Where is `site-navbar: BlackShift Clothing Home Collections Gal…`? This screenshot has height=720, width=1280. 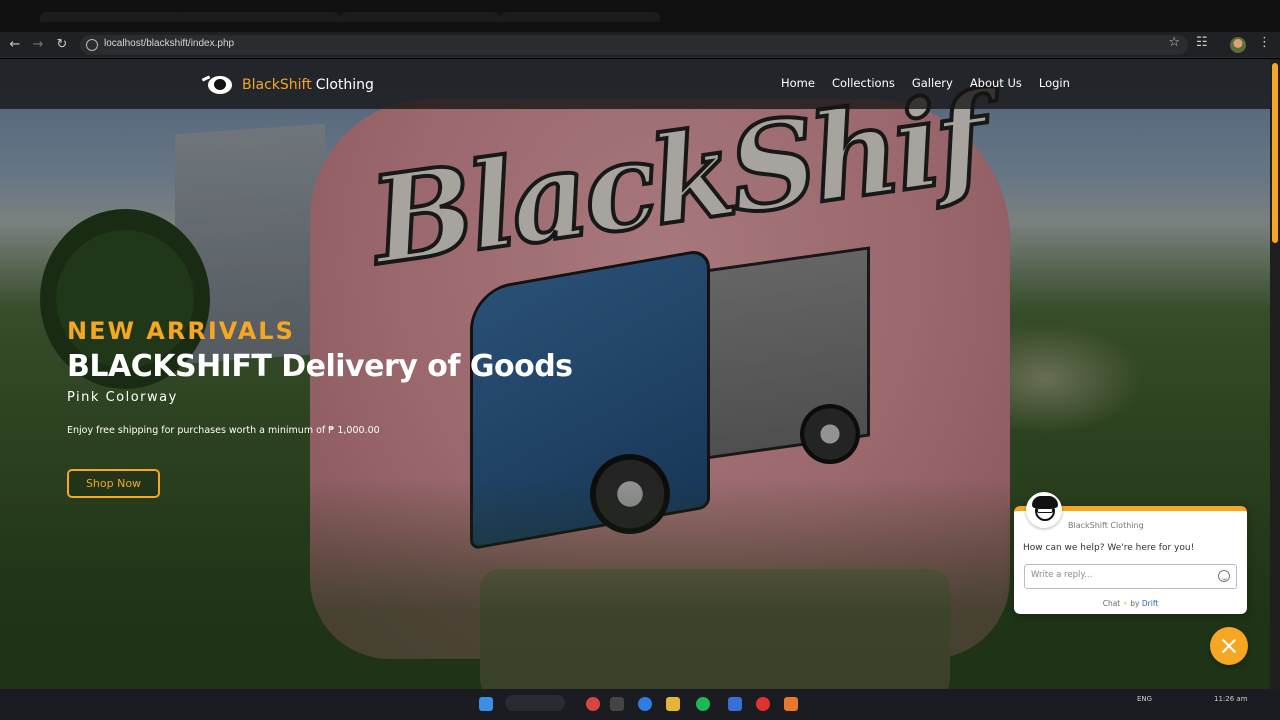 site-navbar: BlackShift Clothing Home Collections Gal… is located at coordinates (635, 84).